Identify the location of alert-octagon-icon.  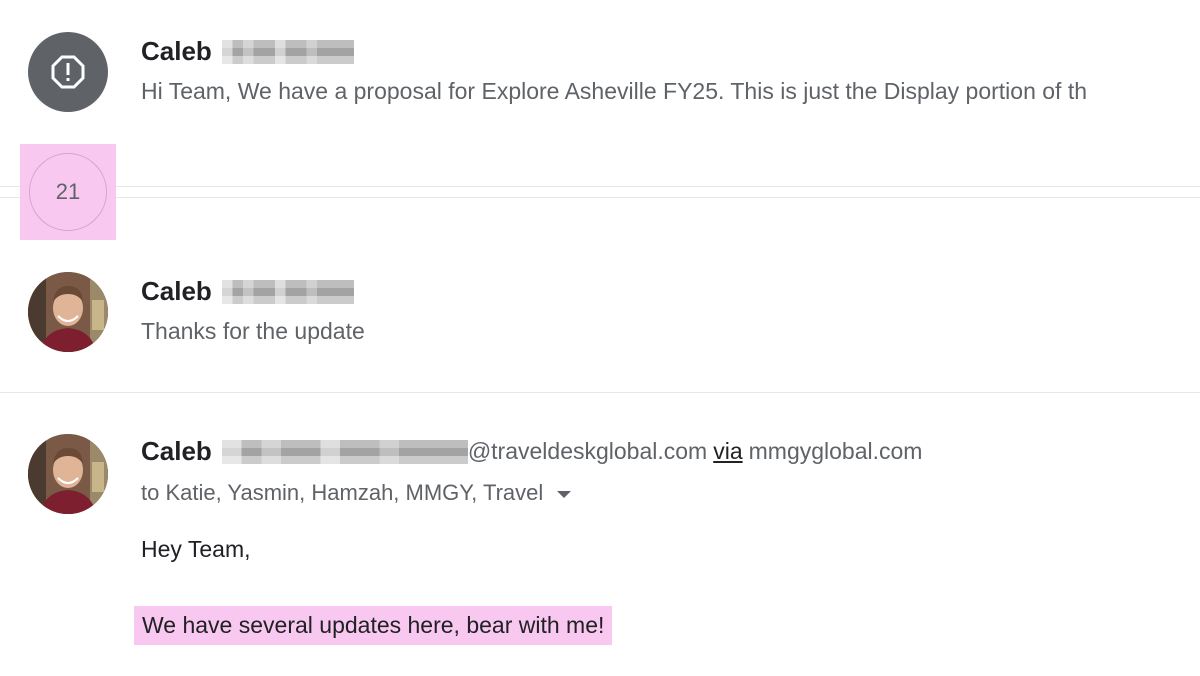
(68, 72).